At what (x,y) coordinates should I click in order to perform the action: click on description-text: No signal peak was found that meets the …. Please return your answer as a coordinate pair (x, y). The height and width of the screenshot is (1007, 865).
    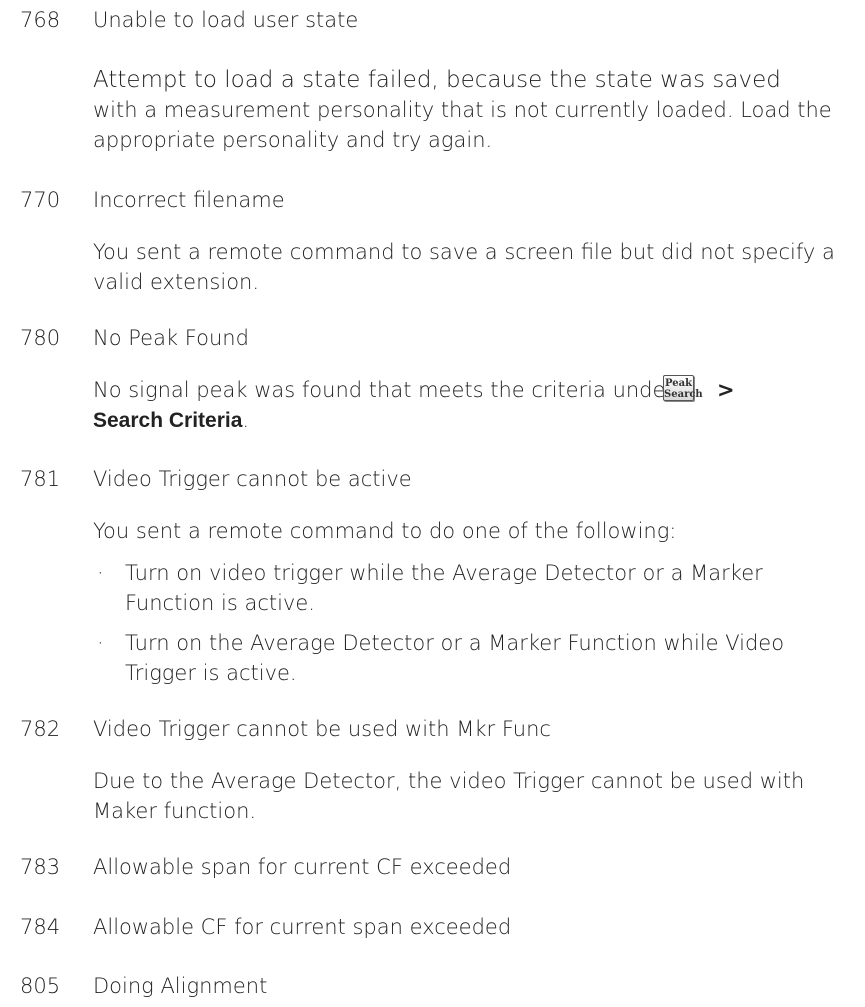
    Looking at the image, I should click on (384, 390).